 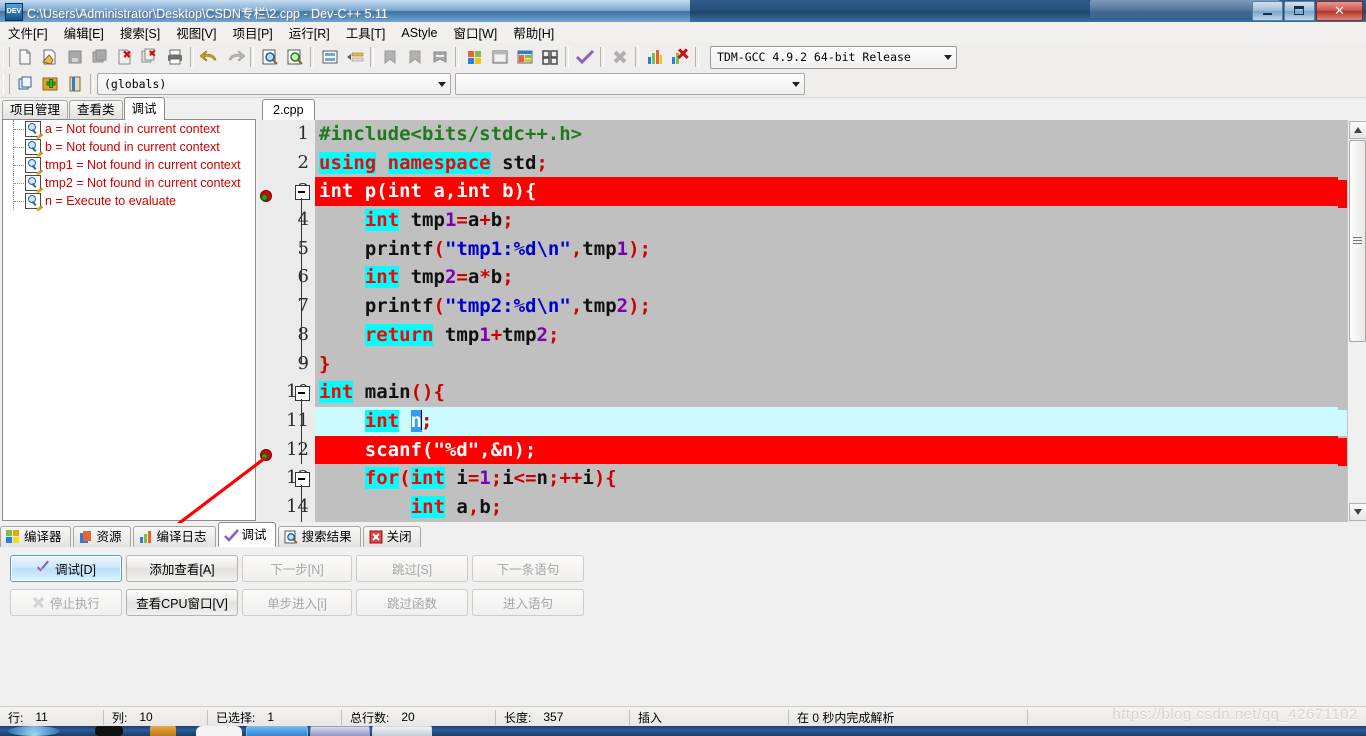 What do you see at coordinates (499, 57) in the screenshot?
I see `run-icon` at bounding box center [499, 57].